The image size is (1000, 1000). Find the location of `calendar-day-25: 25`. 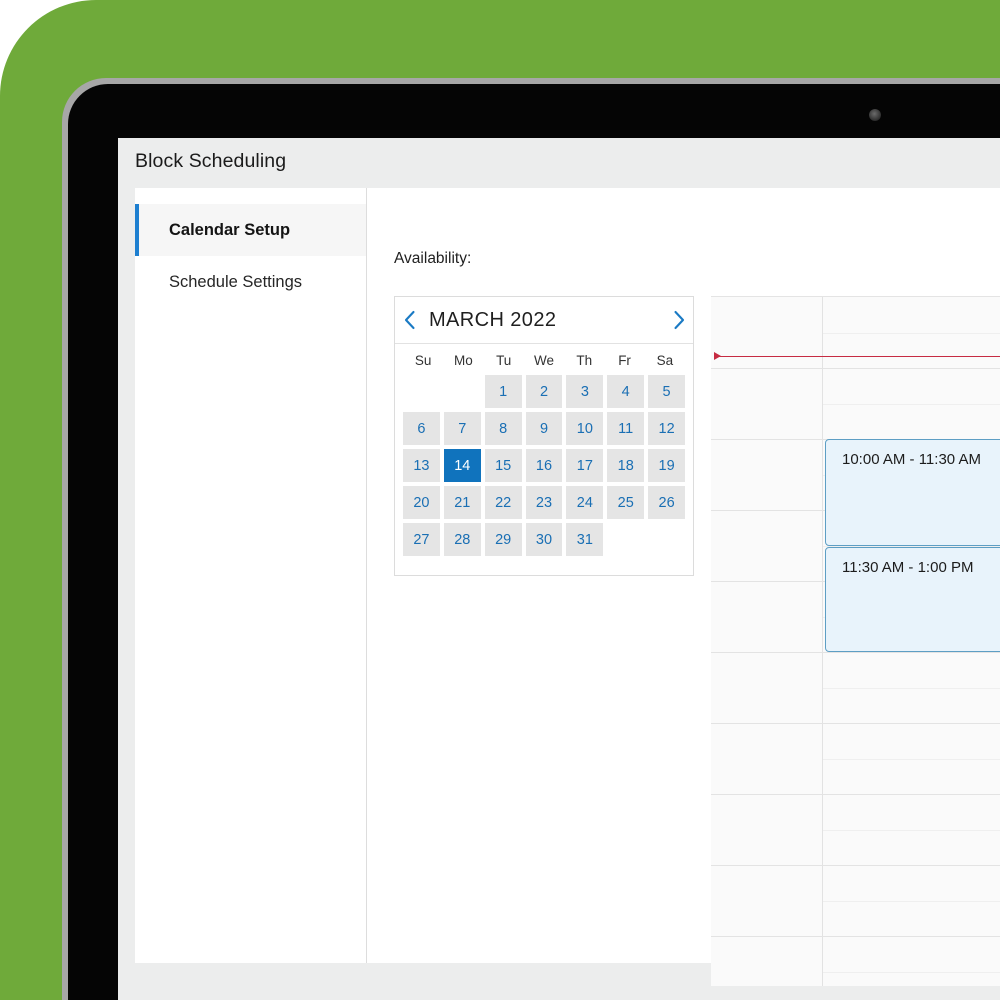

calendar-day-25: 25 is located at coordinates (626, 502).